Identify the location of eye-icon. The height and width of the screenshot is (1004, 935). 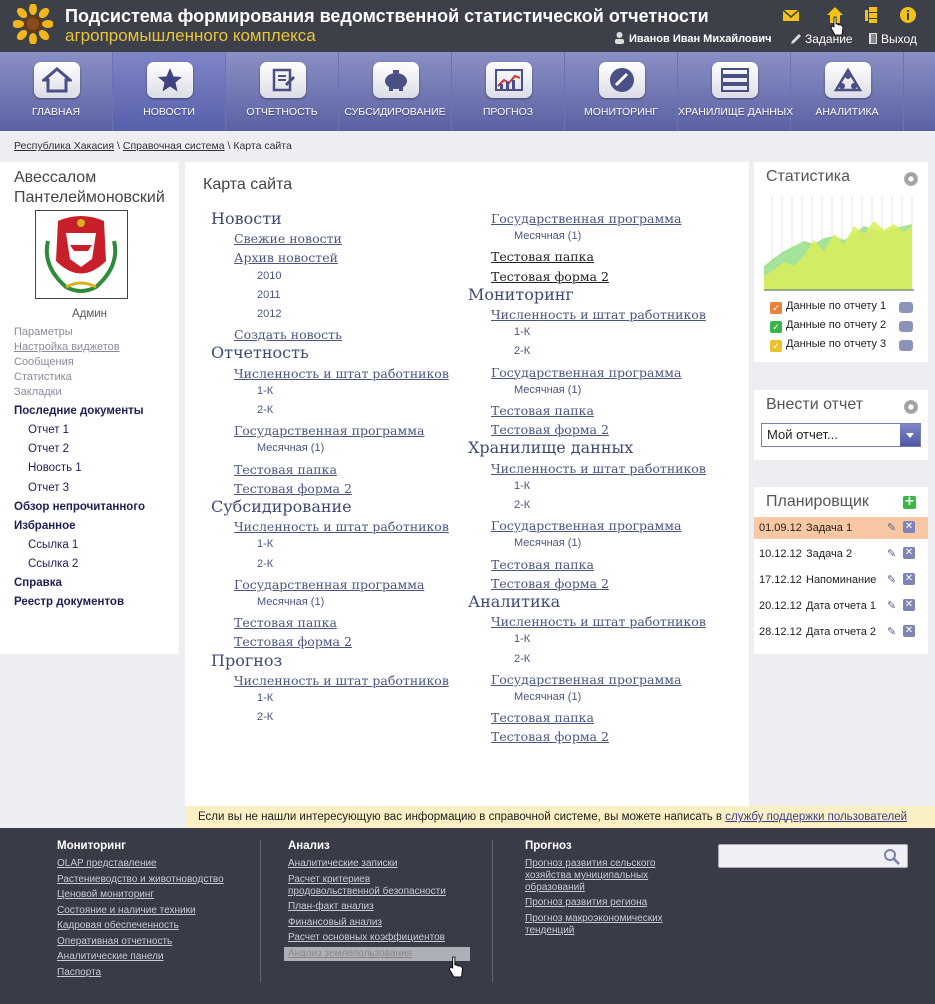
(906, 345).